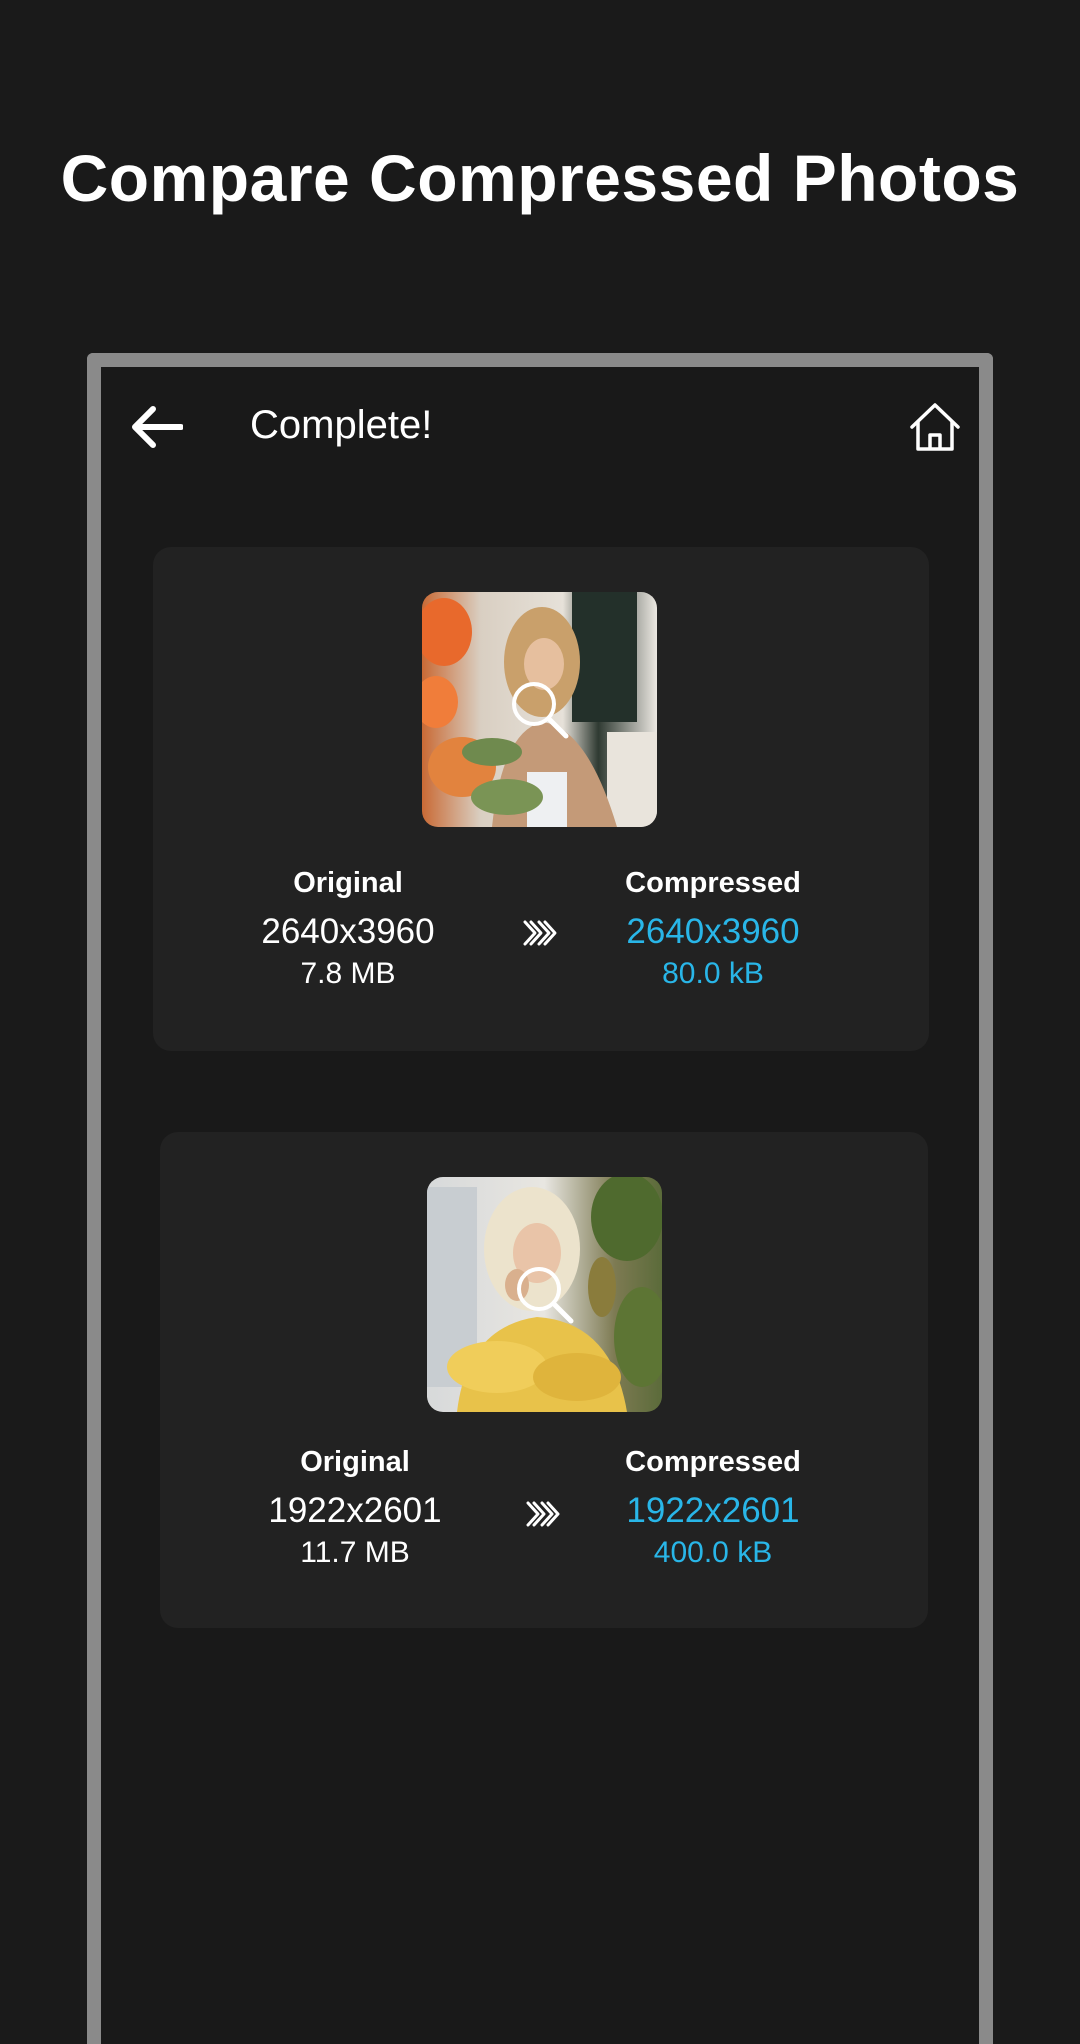 The height and width of the screenshot is (2044, 1080). I want to click on original-info: Original 1922x2601 11.7 MB, so click(355, 1508).